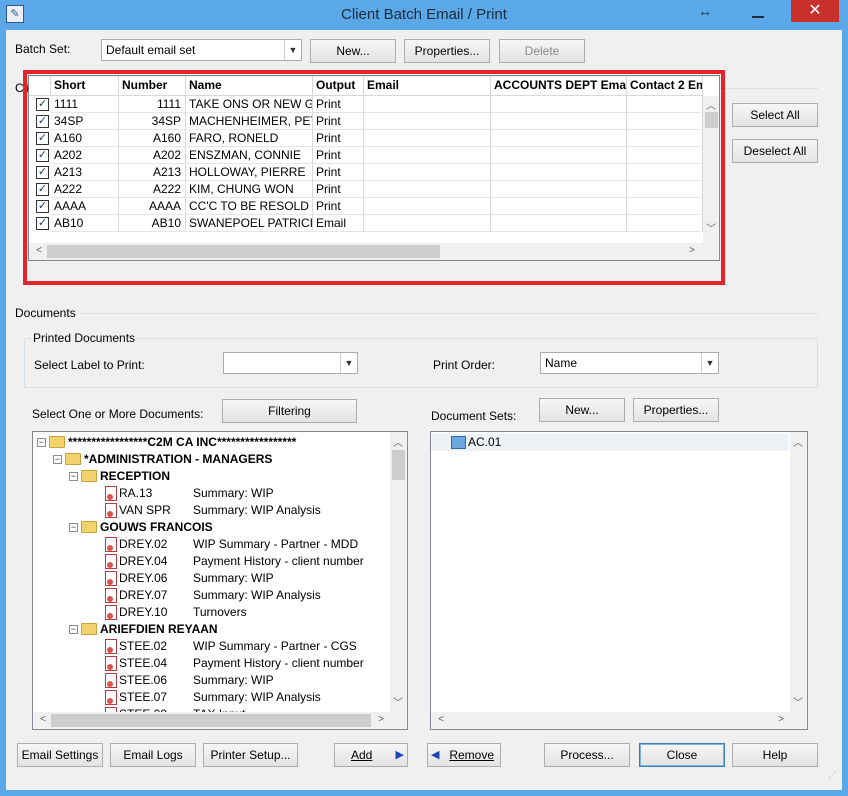 Image resolution: width=848 pixels, height=796 pixels. Describe the element at coordinates (775, 755) in the screenshot. I see `help-button: Help` at that location.